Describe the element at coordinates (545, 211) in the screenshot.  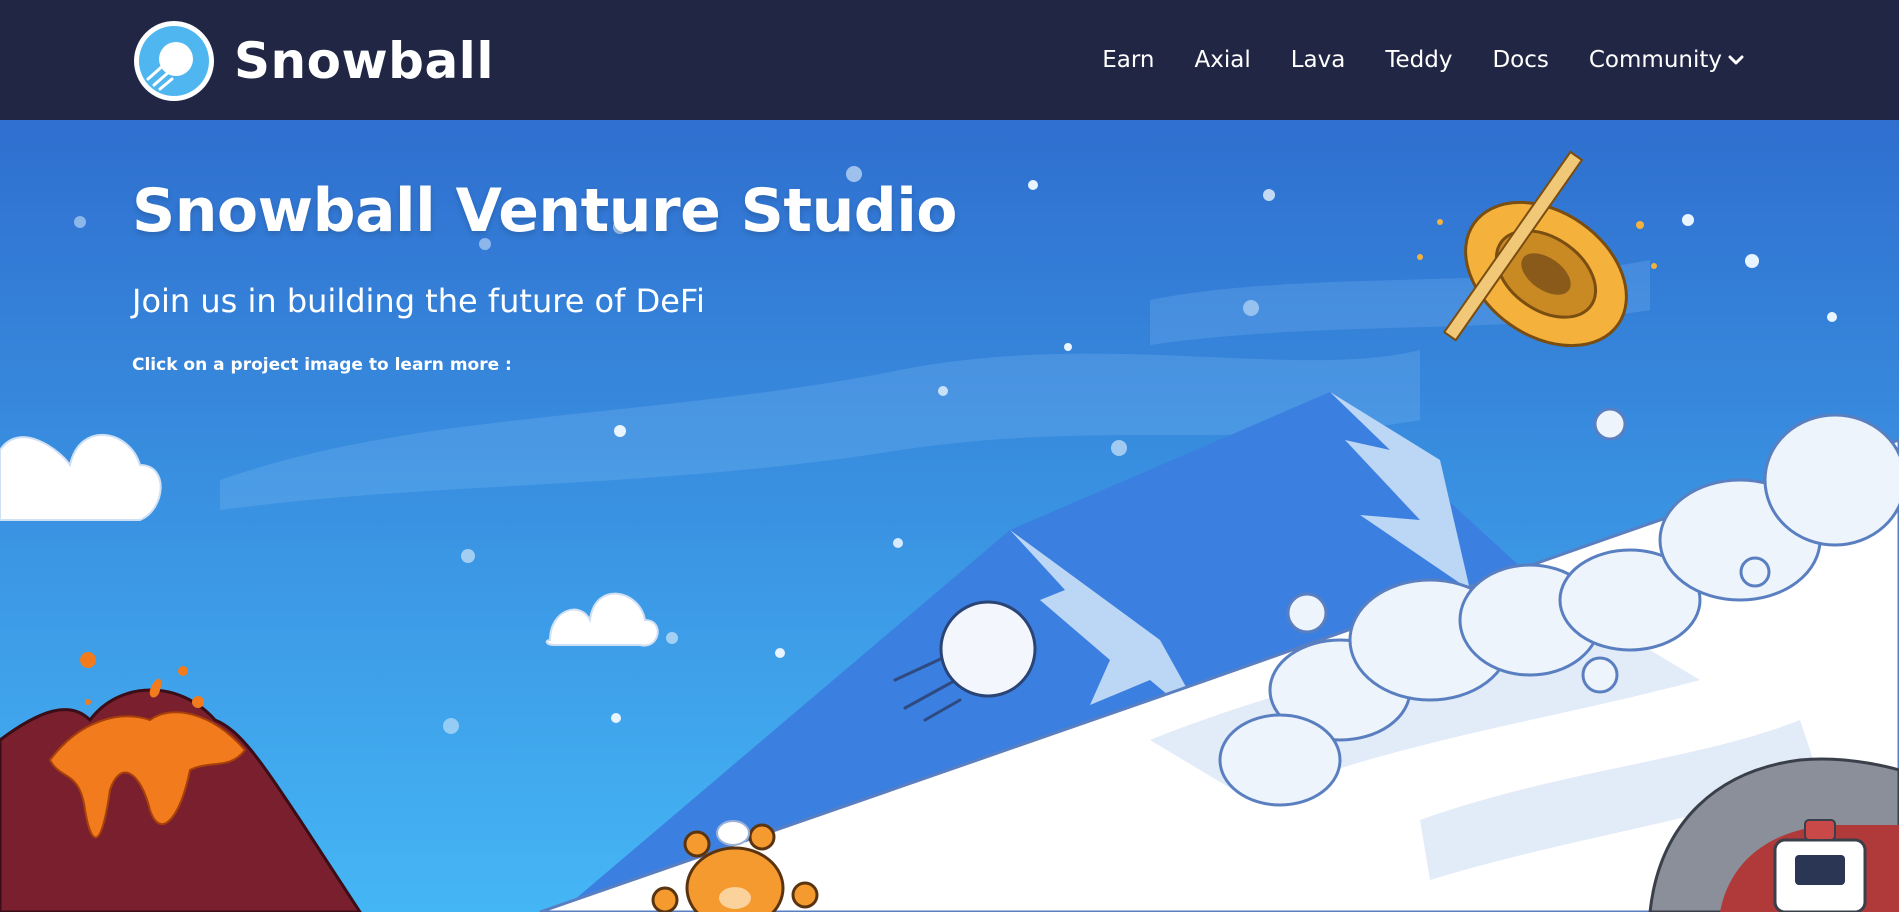
I see `hero-title: Snowball Venture Studio` at that location.